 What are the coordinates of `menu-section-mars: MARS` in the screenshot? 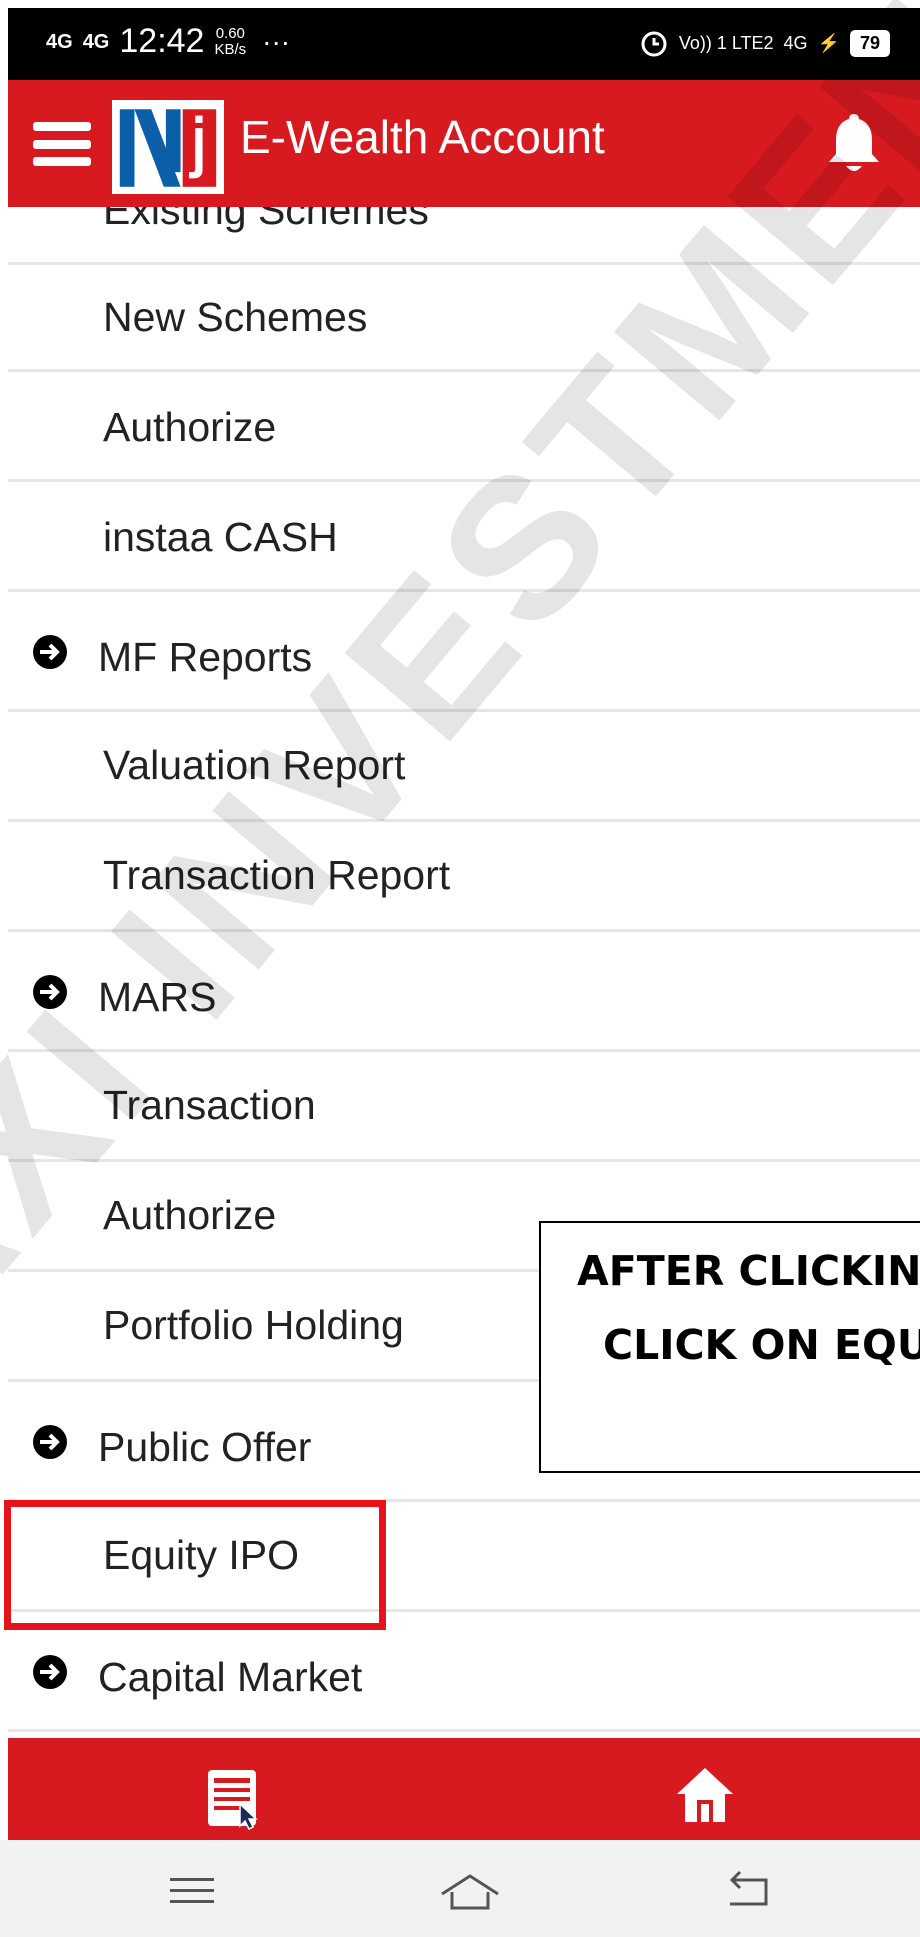 It's located at (464, 992).